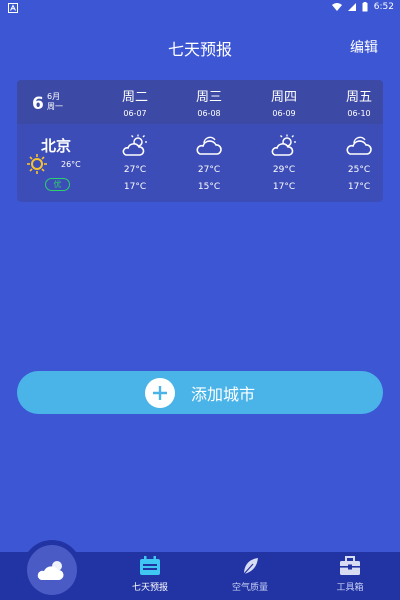 Image resolution: width=400 pixels, height=600 pixels. What do you see at coordinates (351, 7) in the screenshot?
I see `signal-icon` at bounding box center [351, 7].